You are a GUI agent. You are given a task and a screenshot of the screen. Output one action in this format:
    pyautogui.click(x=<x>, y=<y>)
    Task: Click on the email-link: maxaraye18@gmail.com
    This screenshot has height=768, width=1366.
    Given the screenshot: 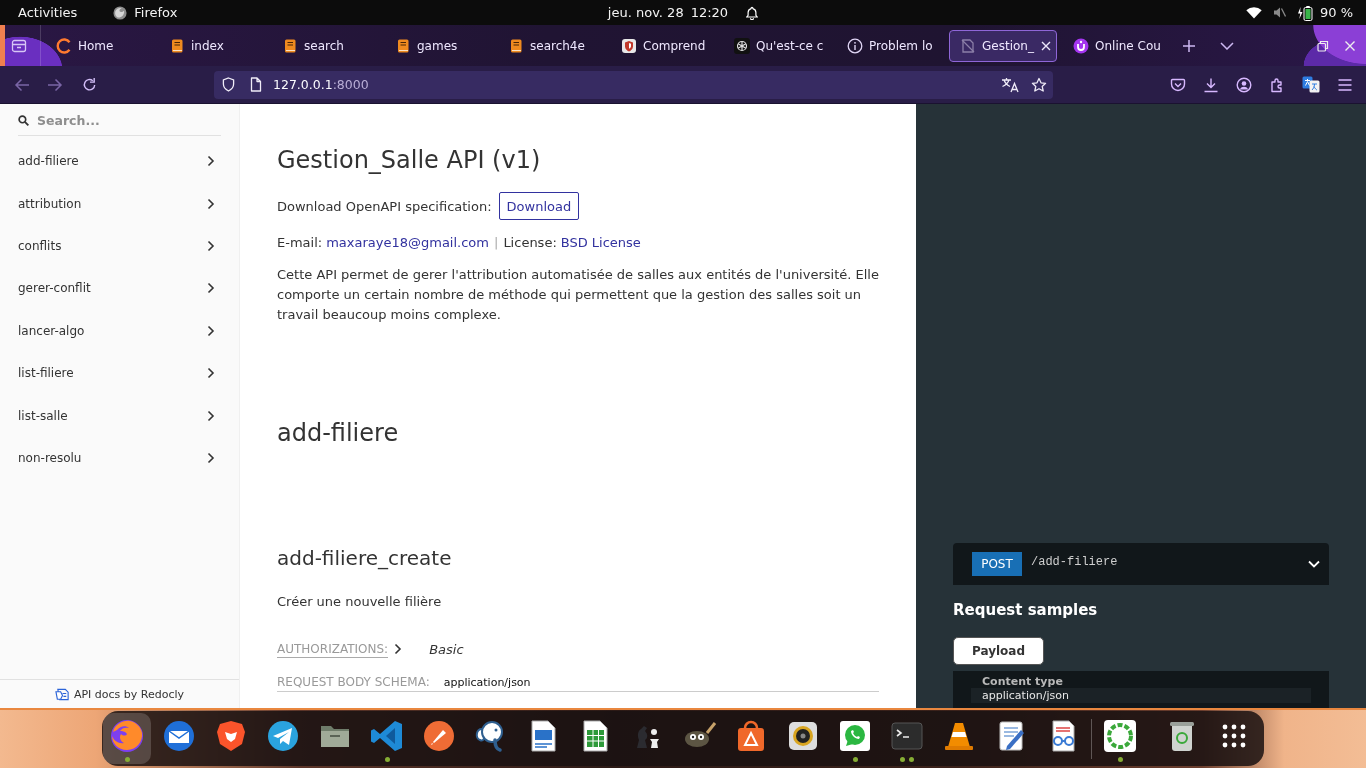 What is the action you would take?
    pyautogui.click(x=407, y=243)
    